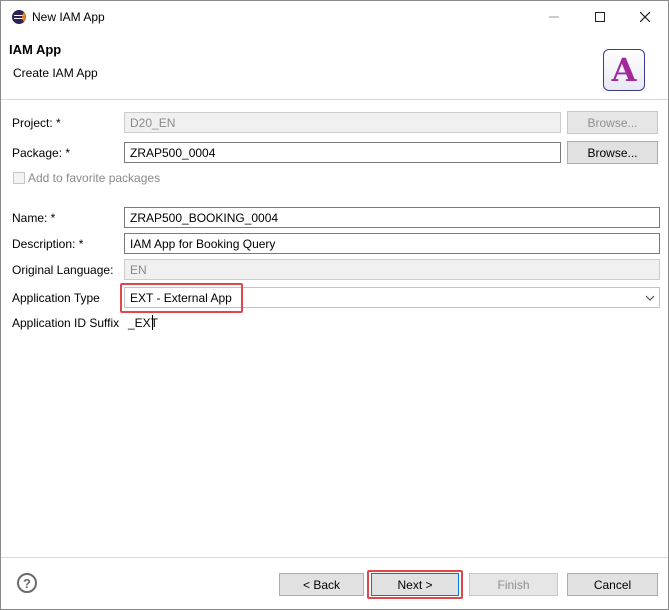 The height and width of the screenshot is (610, 669). I want to click on help-icon: ?, so click(27, 583).